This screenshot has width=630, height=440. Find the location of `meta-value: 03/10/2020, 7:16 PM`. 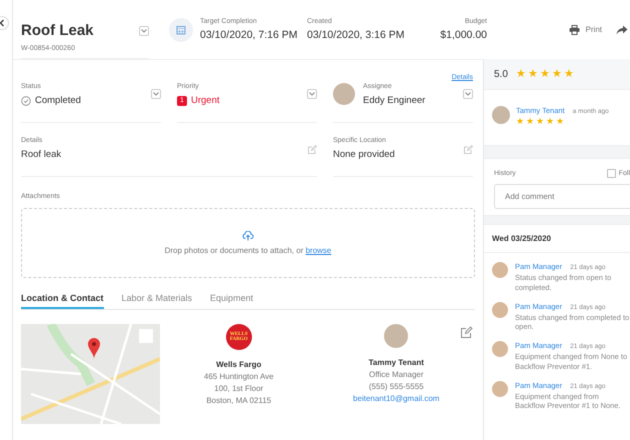

meta-value: 03/10/2020, 7:16 PM is located at coordinates (249, 35).